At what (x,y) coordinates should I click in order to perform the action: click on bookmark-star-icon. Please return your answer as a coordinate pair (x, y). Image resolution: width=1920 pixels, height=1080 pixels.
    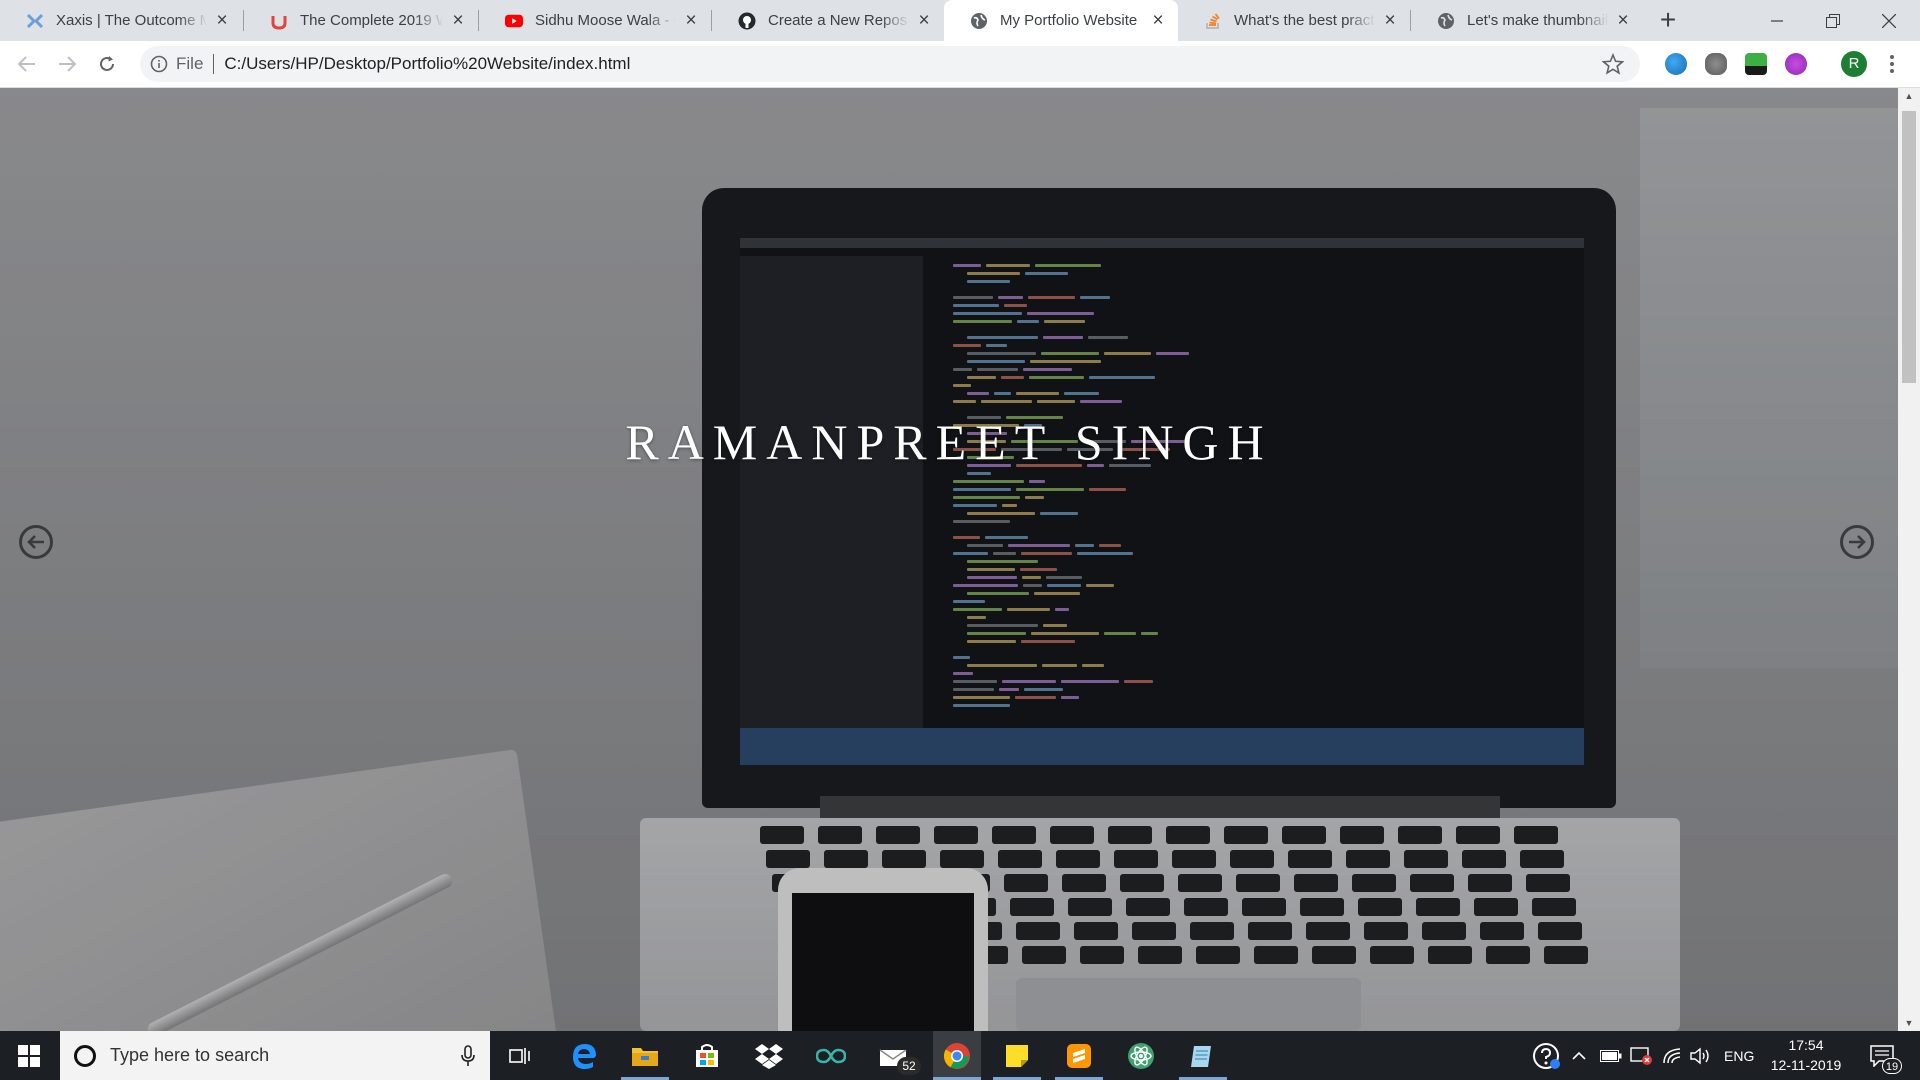
    Looking at the image, I should click on (1613, 64).